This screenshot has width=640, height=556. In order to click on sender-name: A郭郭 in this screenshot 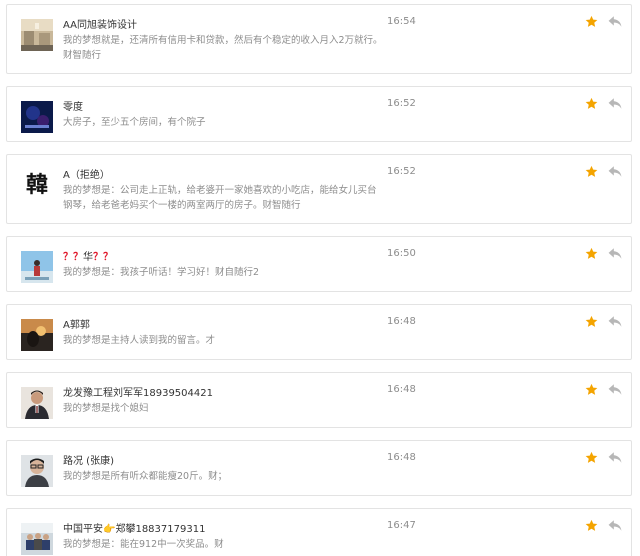, I will do `click(76, 325)`.